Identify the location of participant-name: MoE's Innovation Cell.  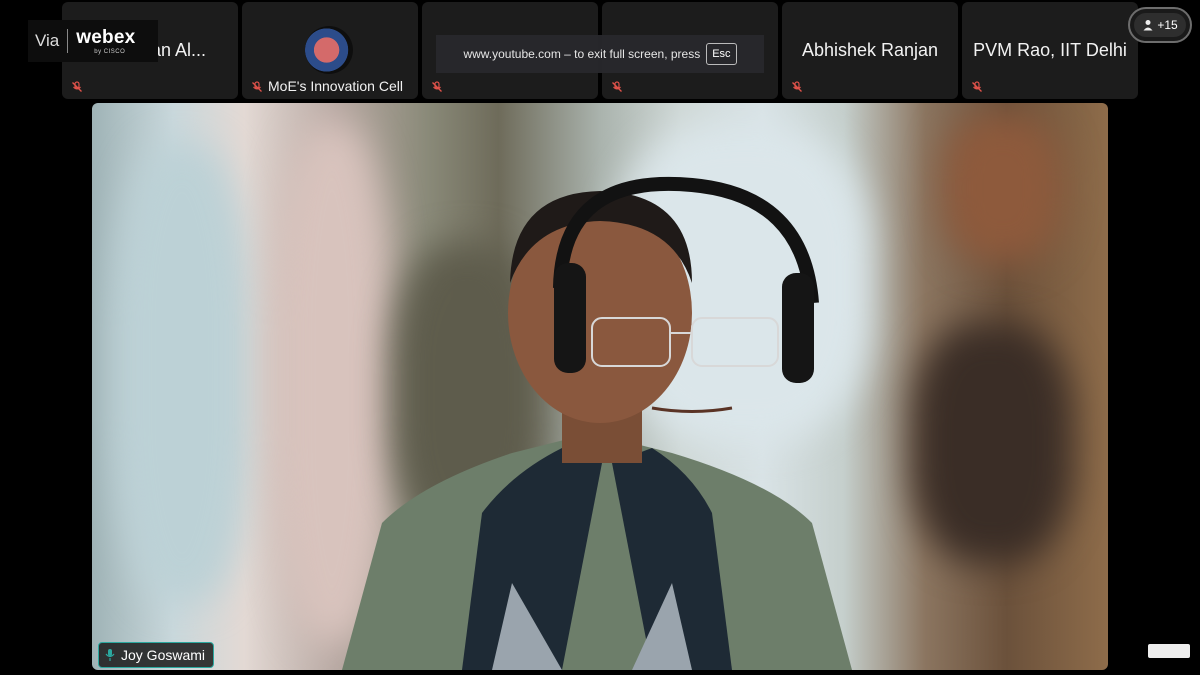
(335, 86).